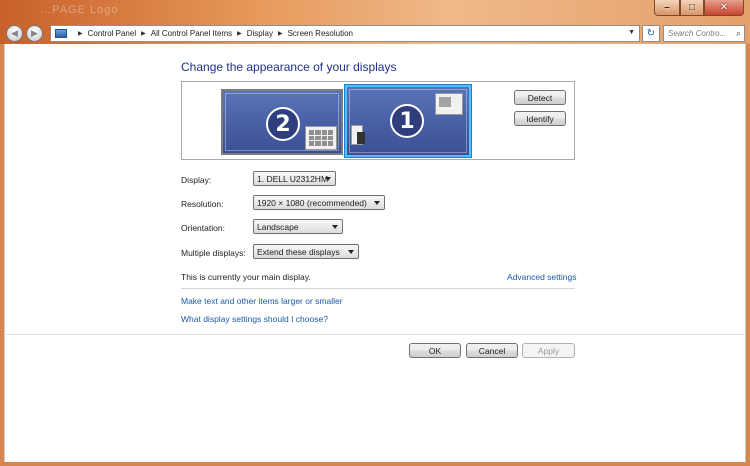 This screenshot has width=750, height=466. I want to click on footer-divider, so click(375, 334).